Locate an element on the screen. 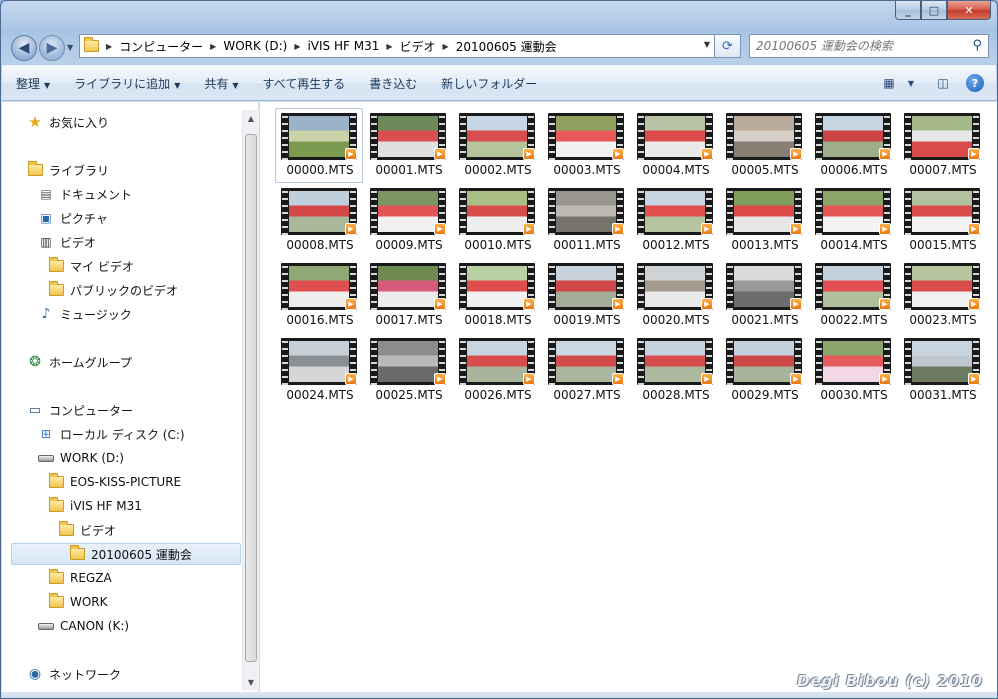 This screenshot has height=699, width=998. nav-computer: ▭ コンピューター is located at coordinates (79, 410).